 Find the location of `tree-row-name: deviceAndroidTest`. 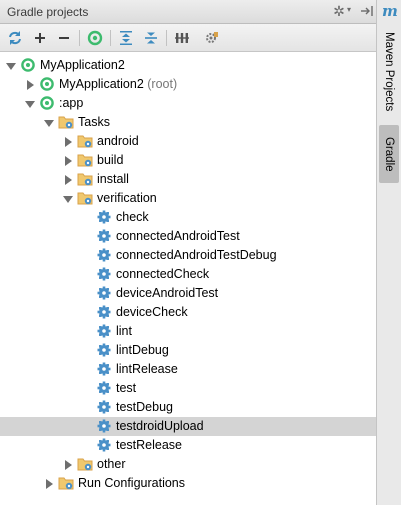

tree-row-name: deviceAndroidTest is located at coordinates (167, 293).